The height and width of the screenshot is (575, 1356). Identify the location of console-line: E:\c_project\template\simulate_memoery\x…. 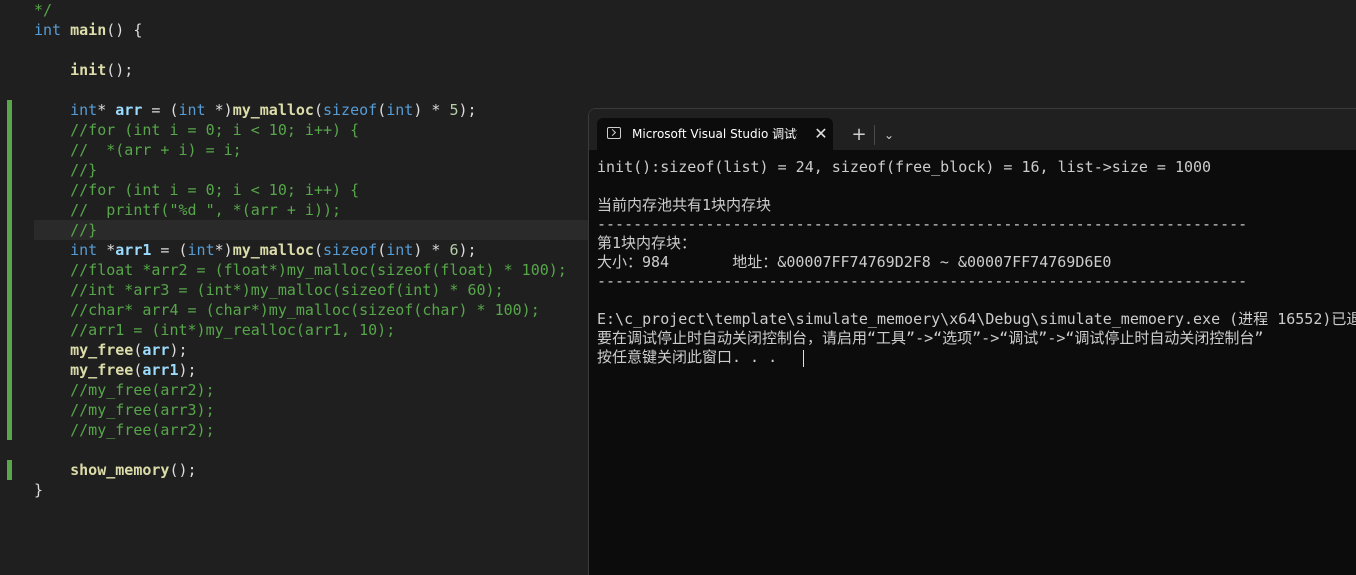
(976, 319).